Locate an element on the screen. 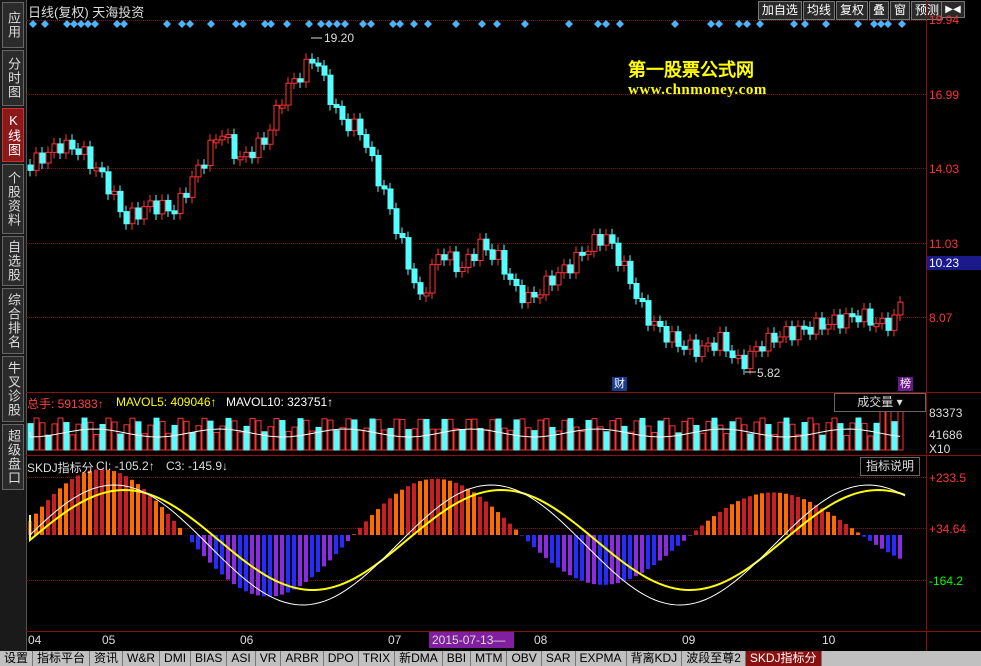 The width and height of the screenshot is (981, 666). indicator-tab: SKDJ指标分 is located at coordinates (783, 658).